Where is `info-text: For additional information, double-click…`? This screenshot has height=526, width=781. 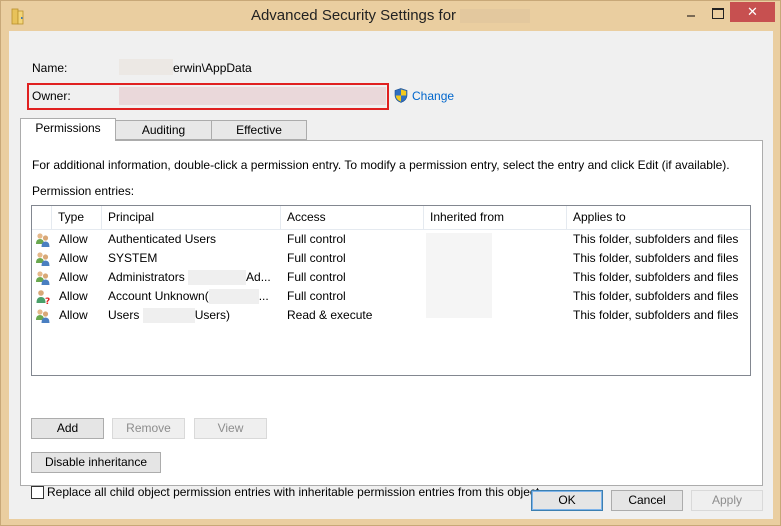
info-text: For additional information, double-click… is located at coordinates (381, 165).